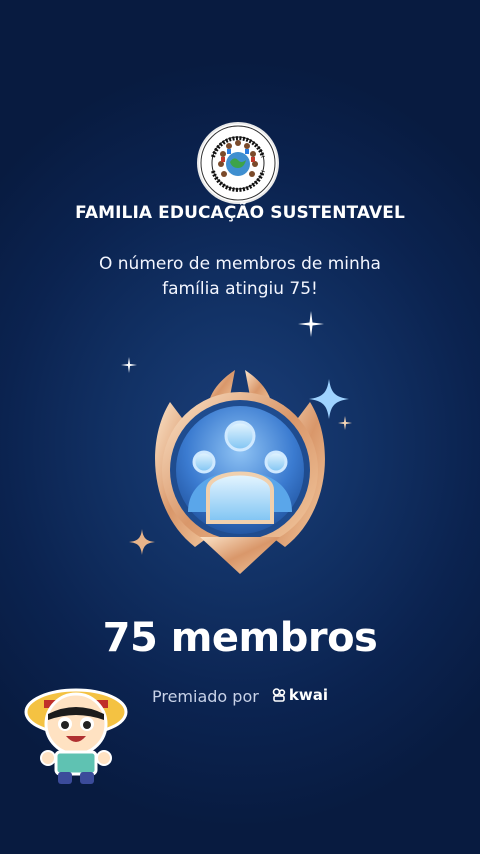 The image size is (480, 854). I want to click on milestone-line-2: família atingiu 75!, so click(240, 289).